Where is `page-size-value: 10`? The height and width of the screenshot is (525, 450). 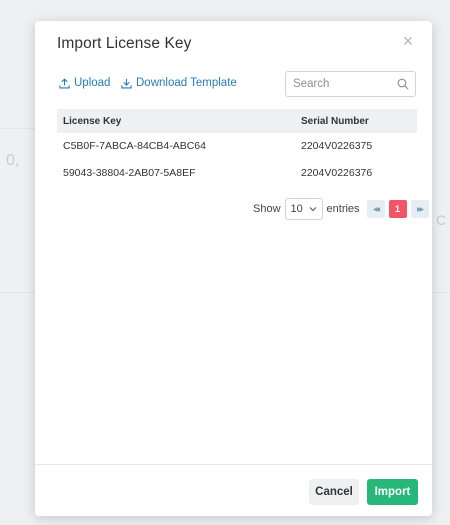 page-size-value: 10 is located at coordinates (296, 209).